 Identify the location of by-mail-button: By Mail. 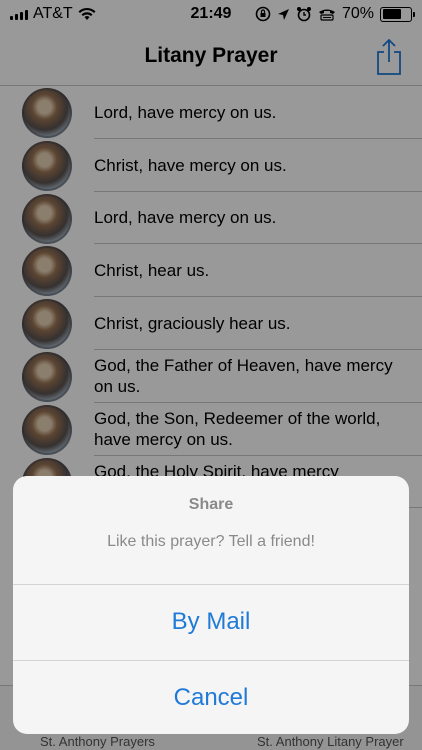
(211, 621).